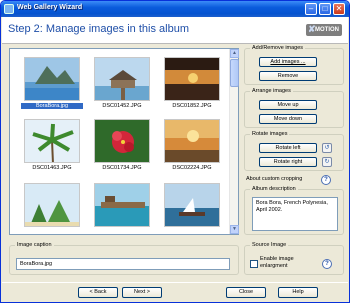 This screenshot has height=303, width=350. Describe the element at coordinates (288, 105) in the screenshot. I see `move-up-button: Move up` at that location.